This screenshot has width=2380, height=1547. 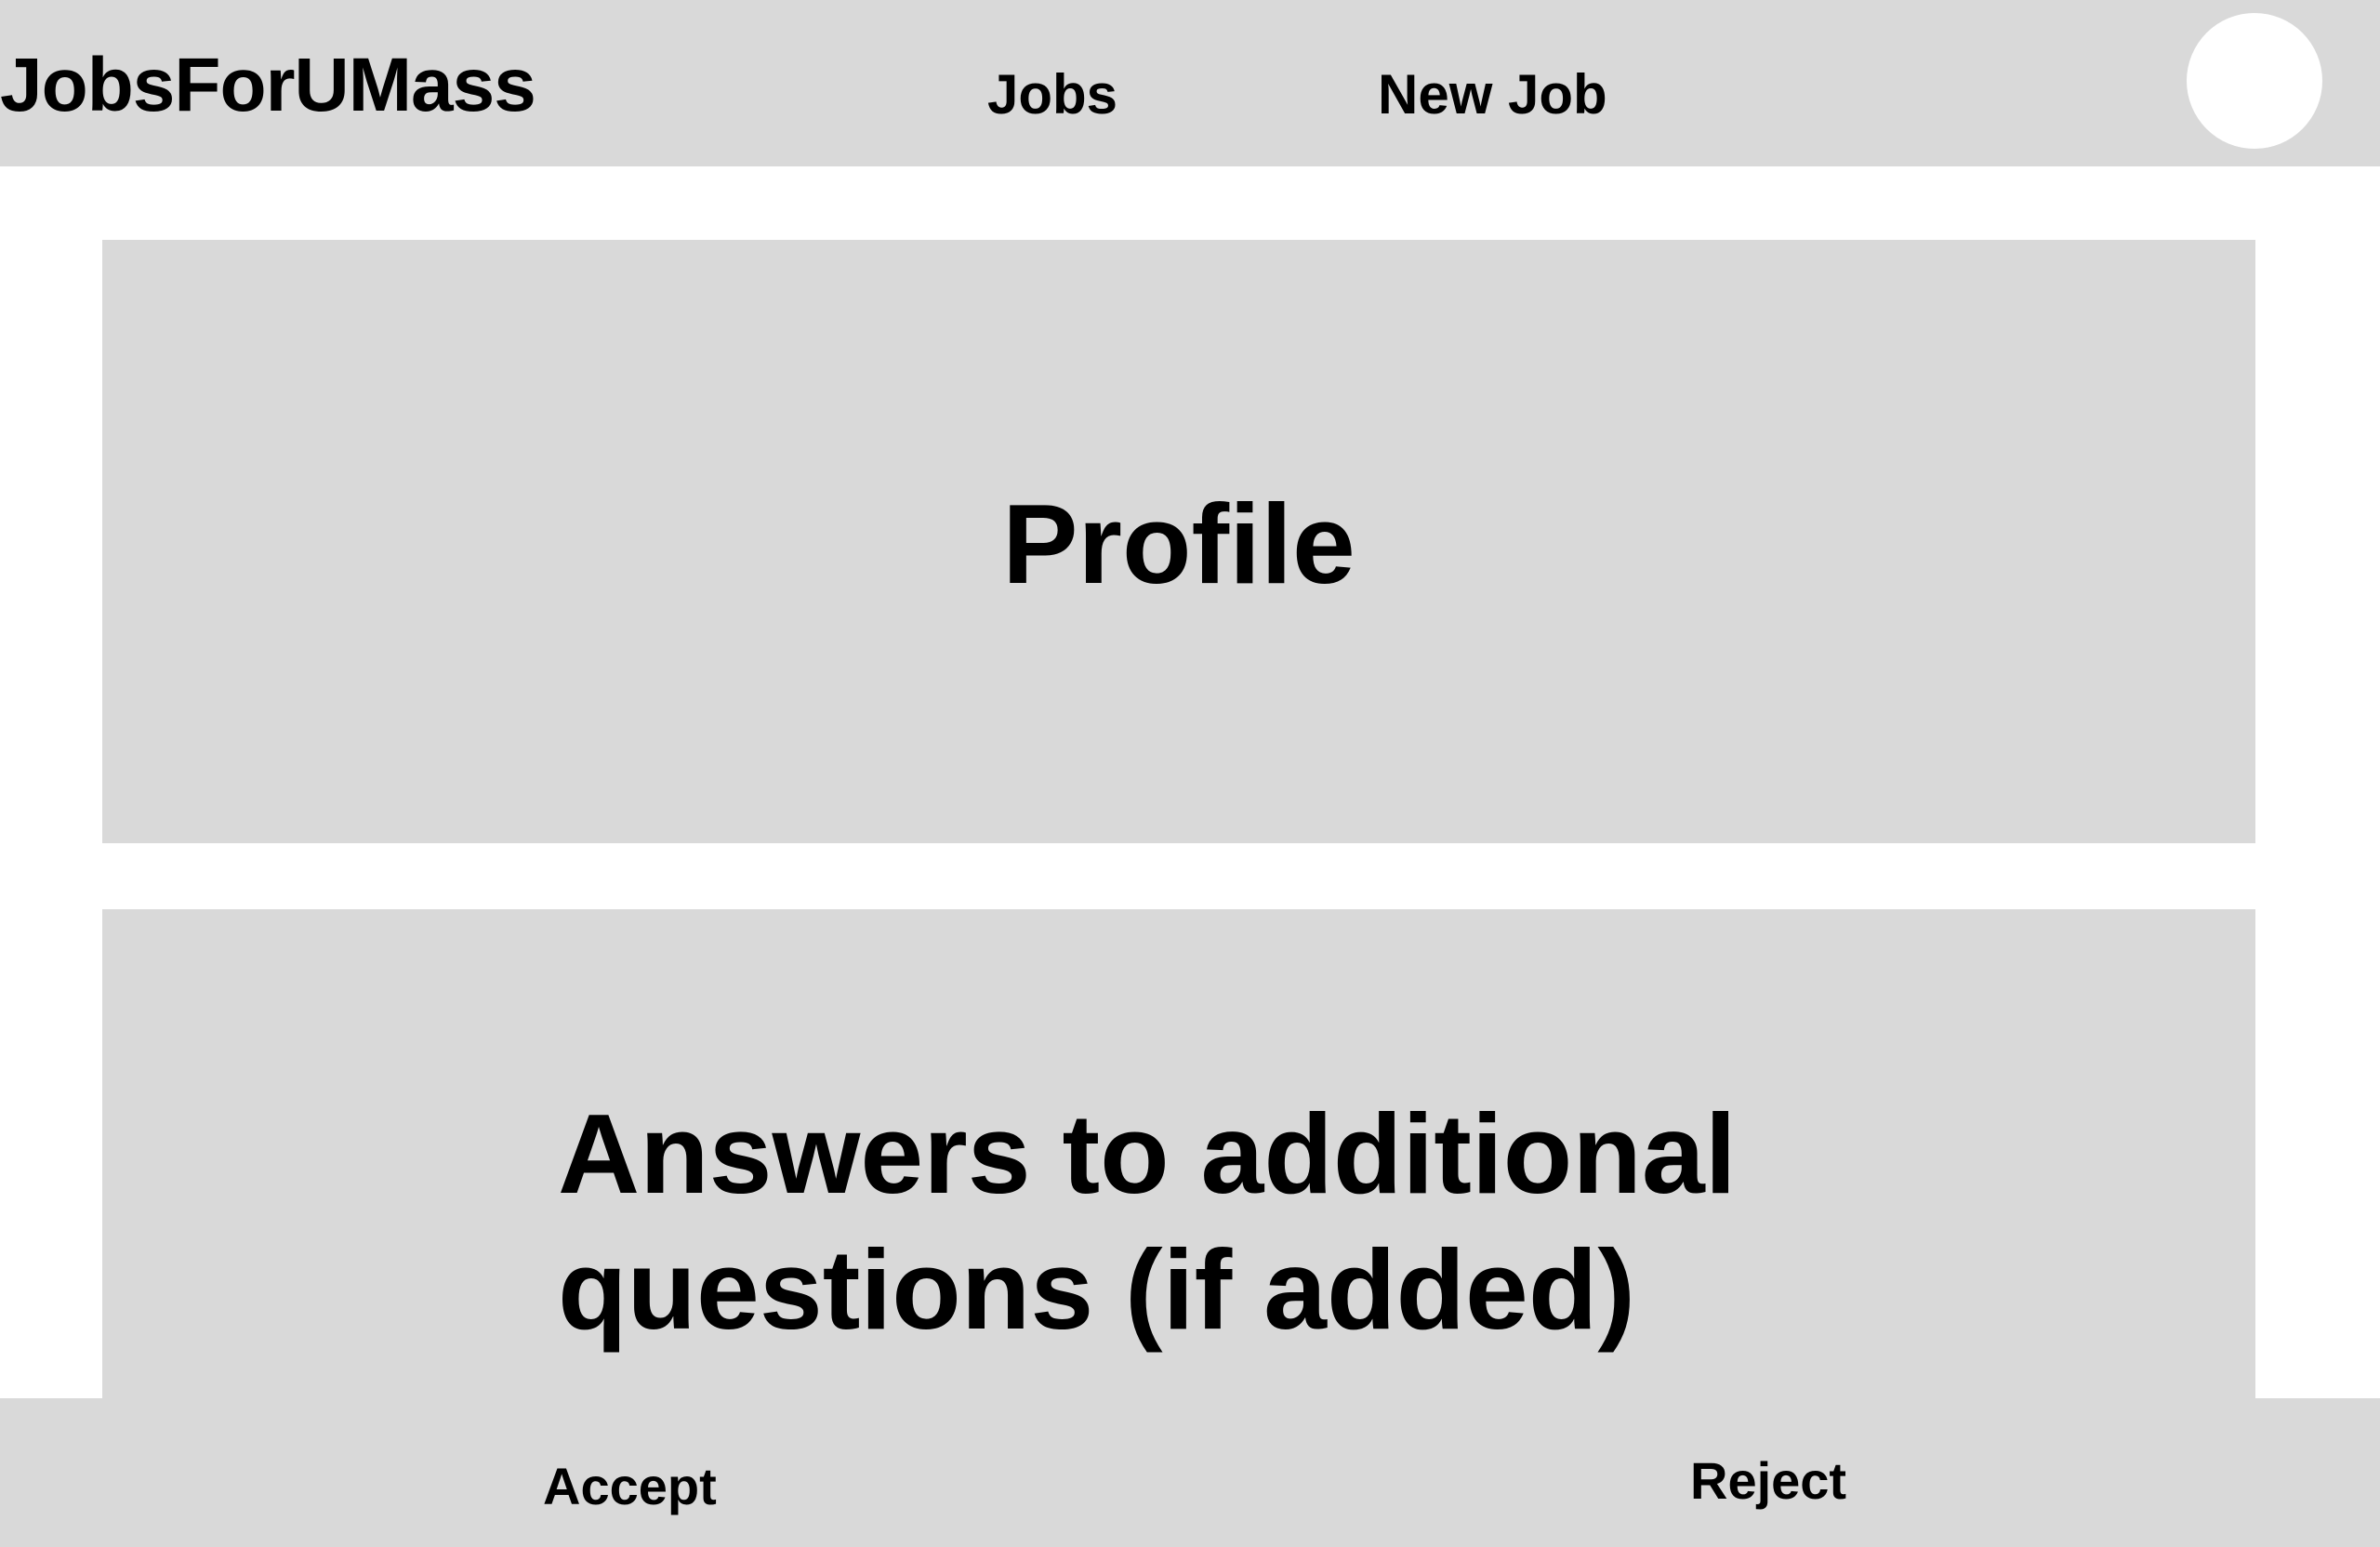 What do you see at coordinates (1768, 1481) in the screenshot?
I see `reject-button: Reject` at bounding box center [1768, 1481].